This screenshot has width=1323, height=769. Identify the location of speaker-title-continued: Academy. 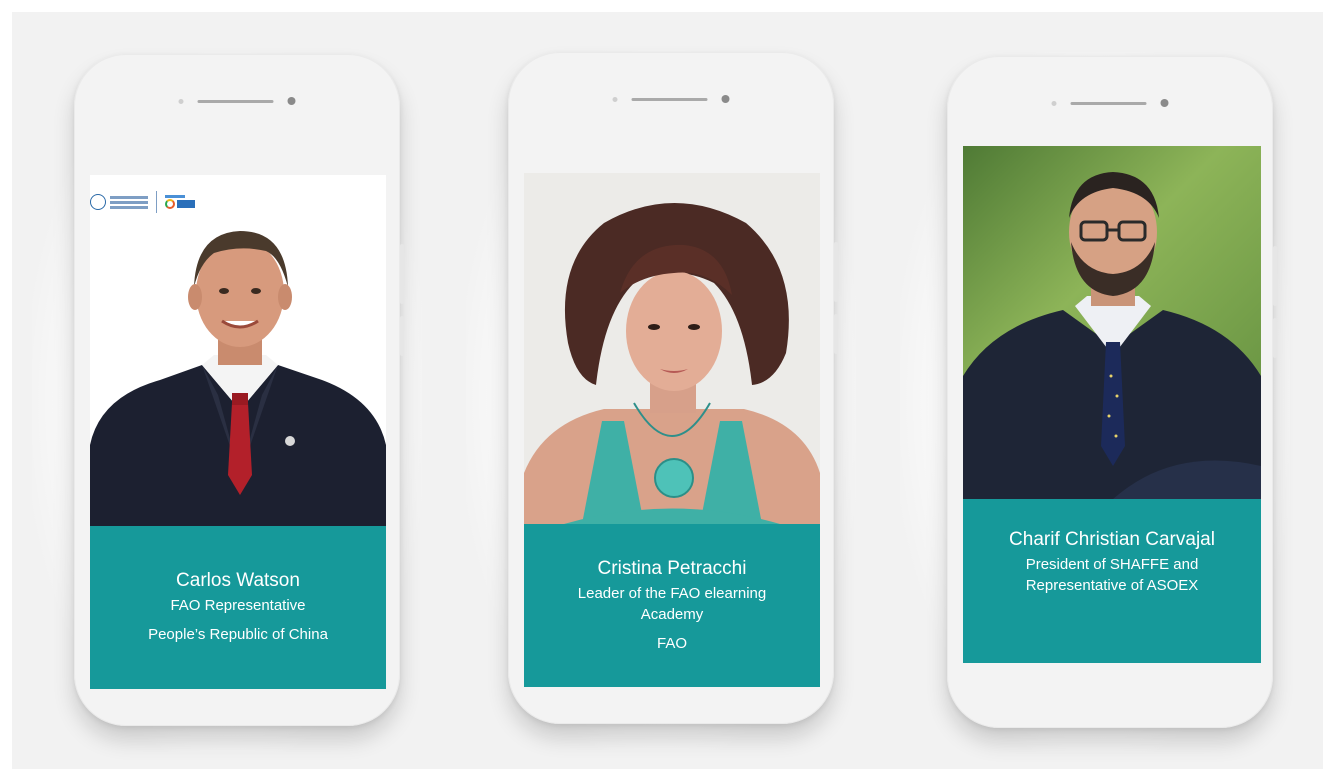
(672, 614).